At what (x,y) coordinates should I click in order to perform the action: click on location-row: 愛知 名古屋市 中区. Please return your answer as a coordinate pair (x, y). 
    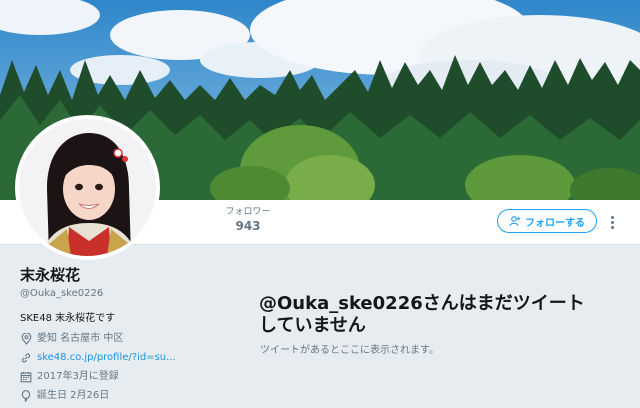
    Looking at the image, I should click on (130, 338).